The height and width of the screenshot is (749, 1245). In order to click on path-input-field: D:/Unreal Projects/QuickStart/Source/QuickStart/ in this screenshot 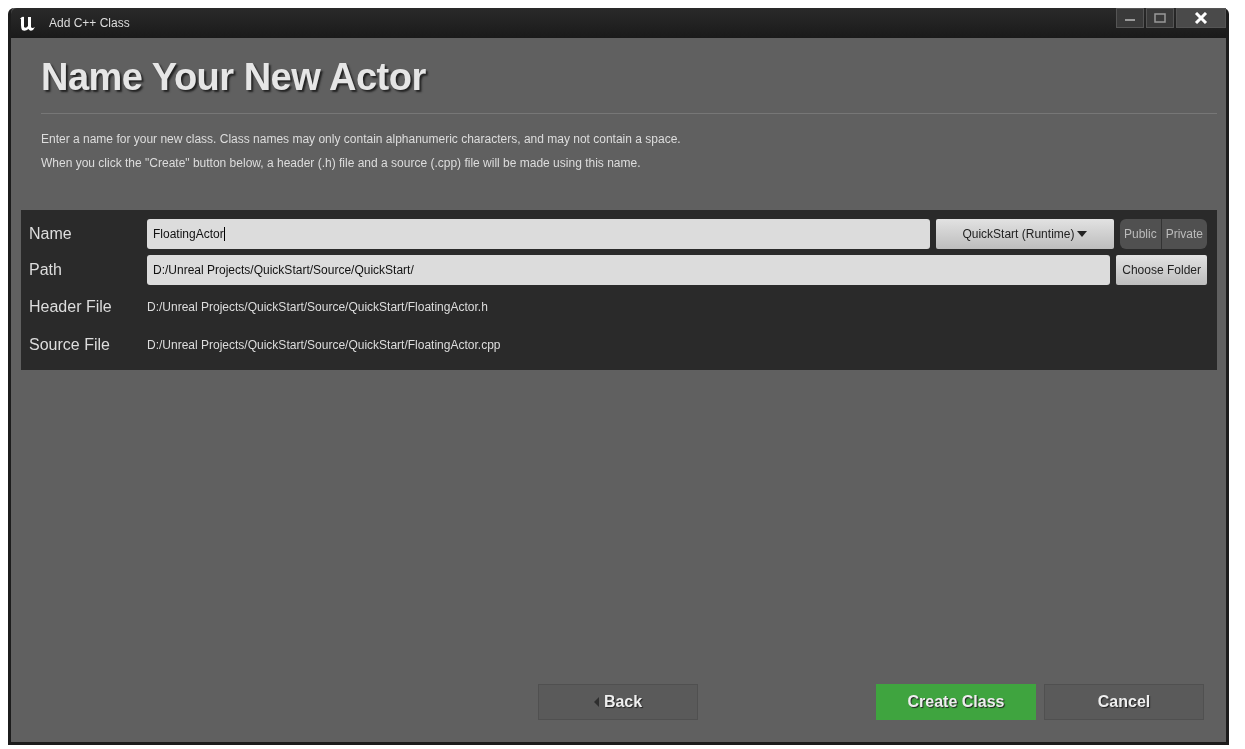, I will do `click(629, 270)`.